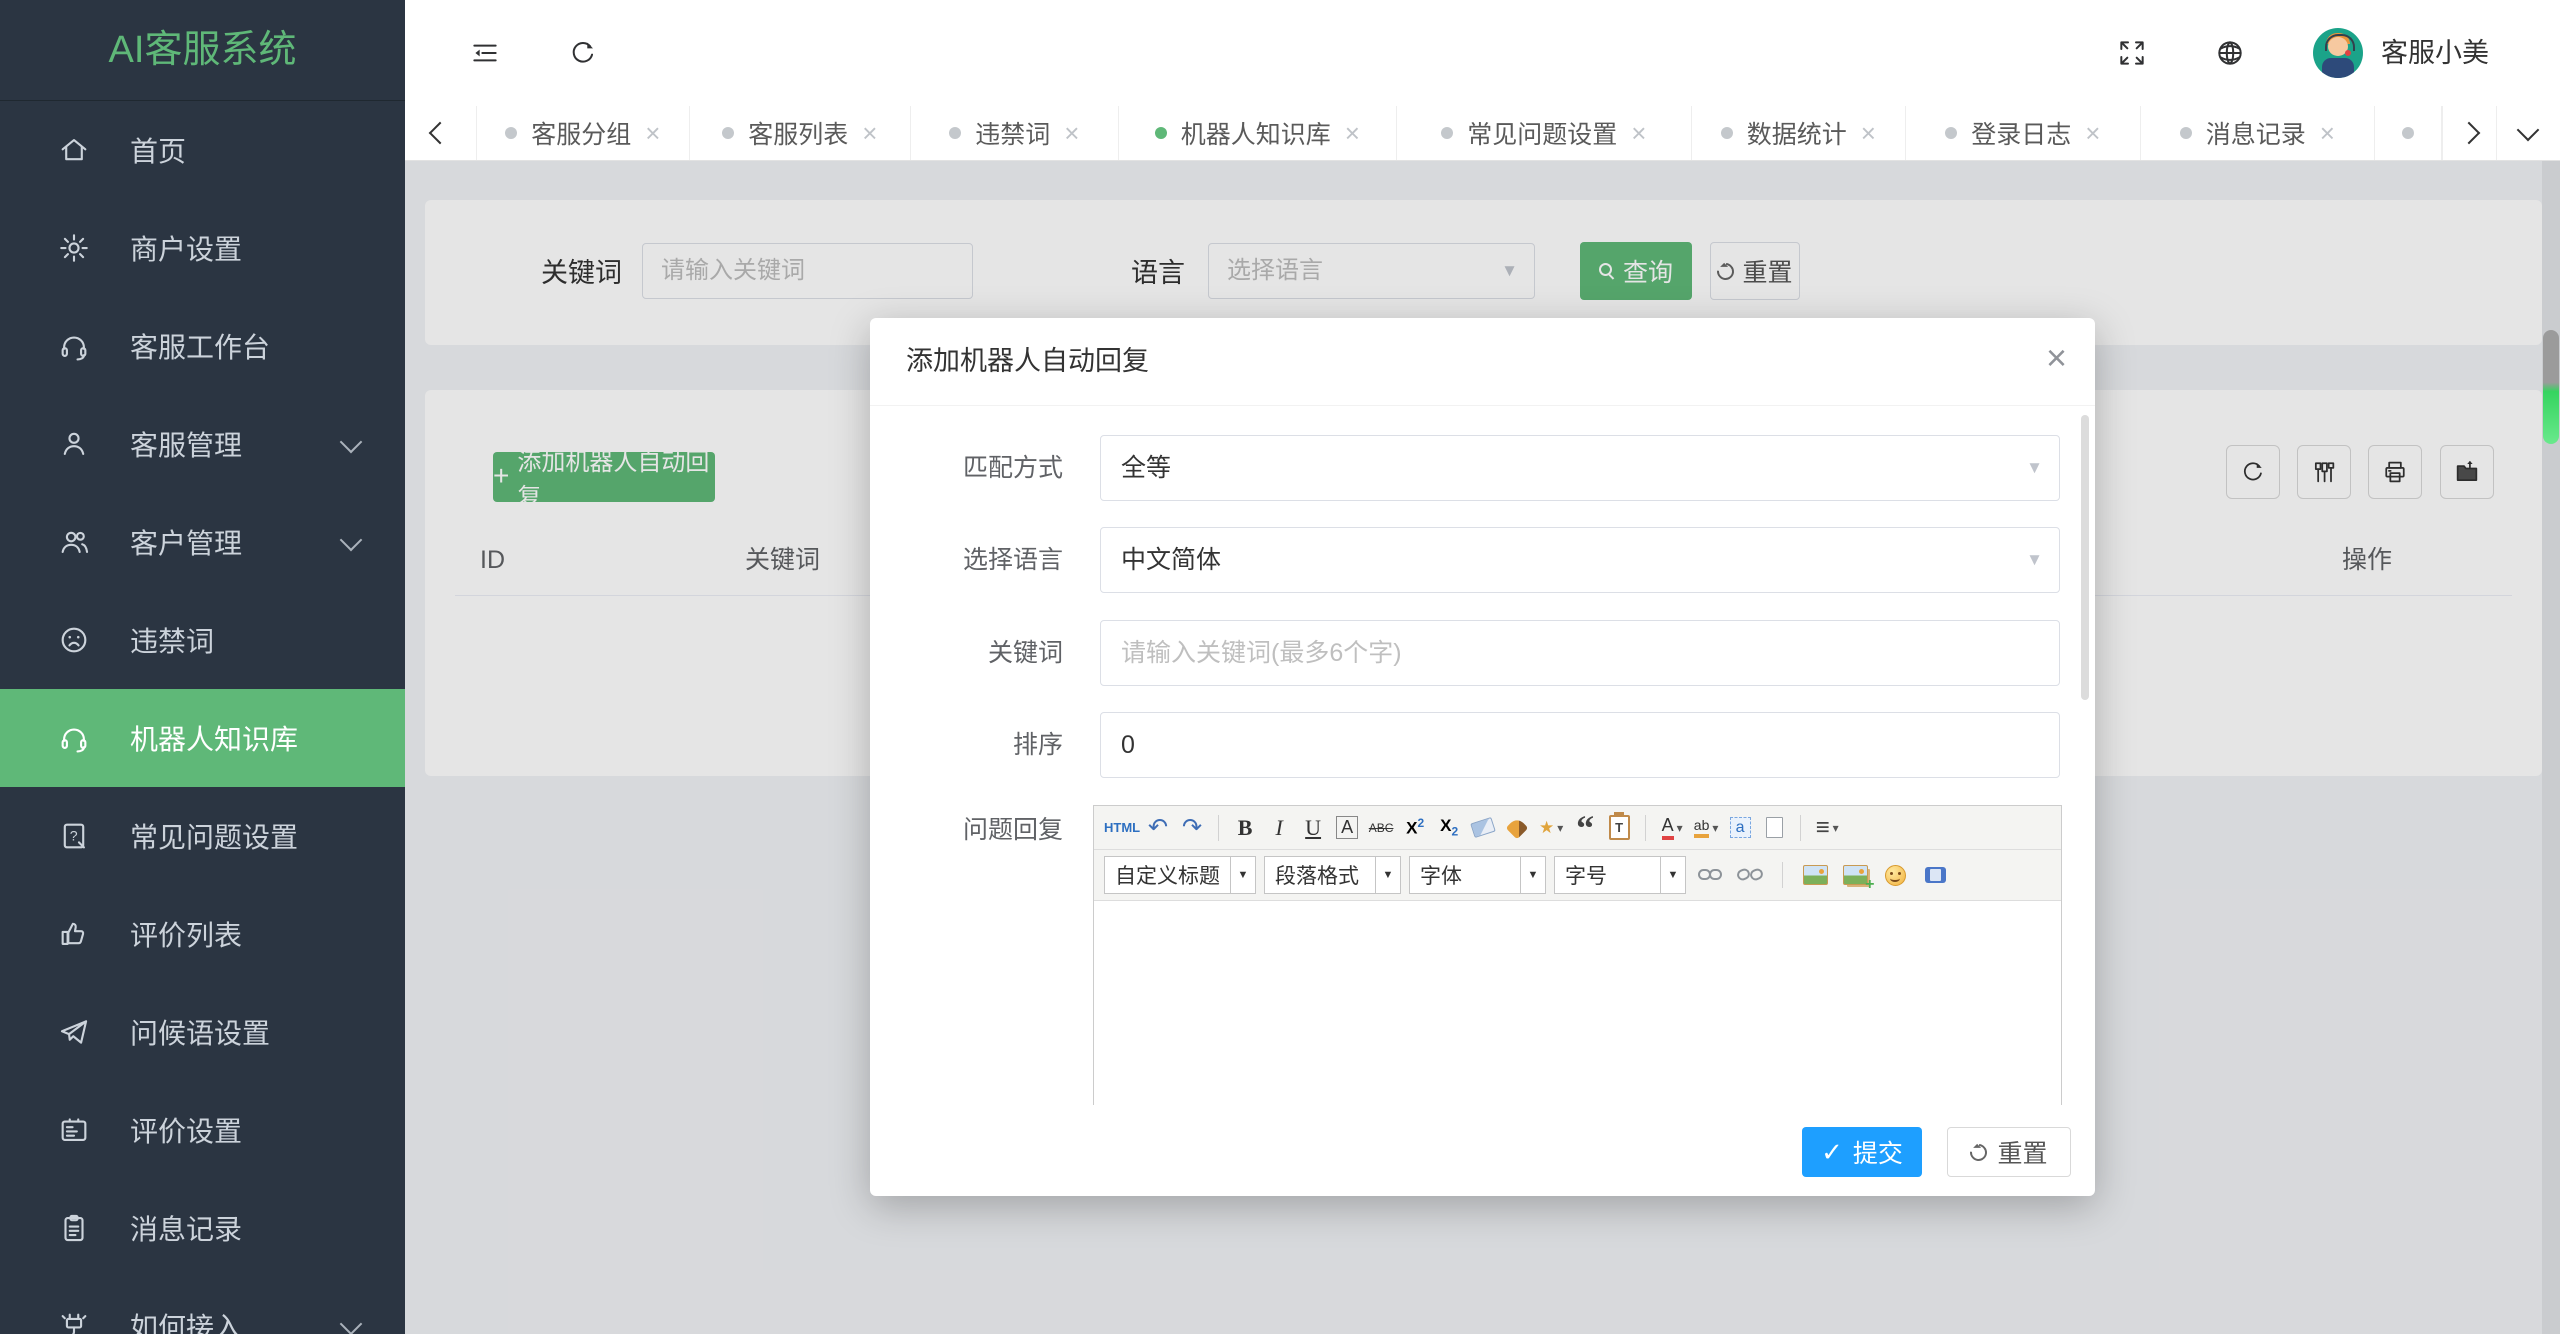 Image resolution: width=2560 pixels, height=1334 pixels. I want to click on sidebar-item-评价列表: 评价列表, so click(202, 934).